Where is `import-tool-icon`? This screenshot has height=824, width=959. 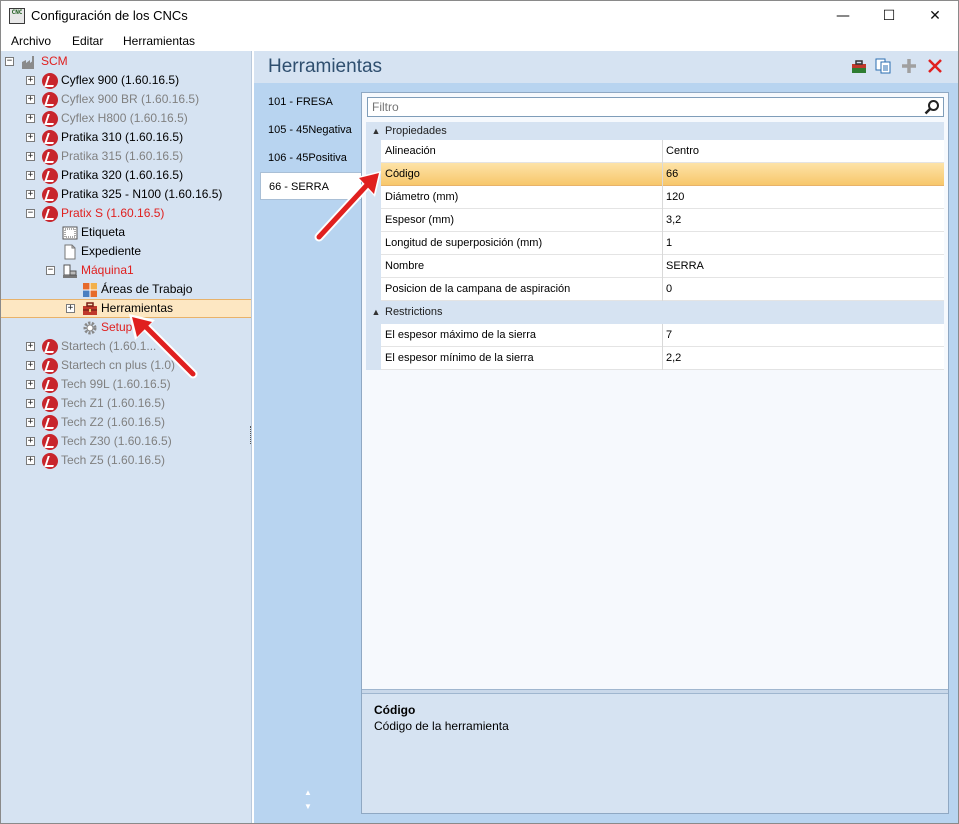 import-tool-icon is located at coordinates (859, 66).